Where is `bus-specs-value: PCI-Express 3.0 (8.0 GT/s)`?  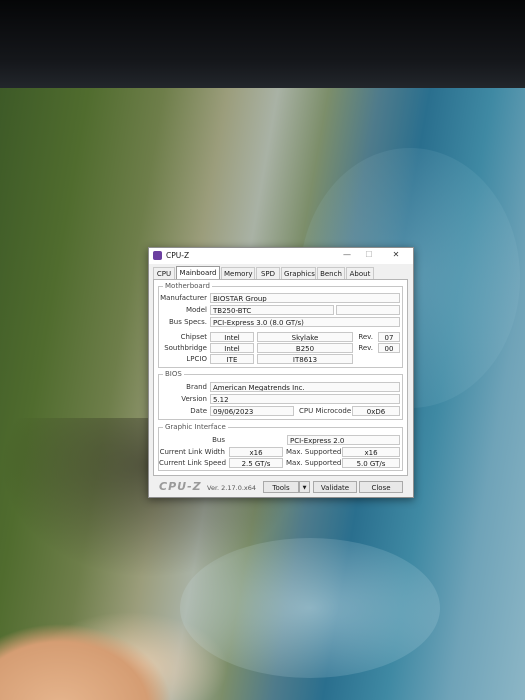 bus-specs-value: PCI-Express 3.0 (8.0 GT/s) is located at coordinates (305, 322).